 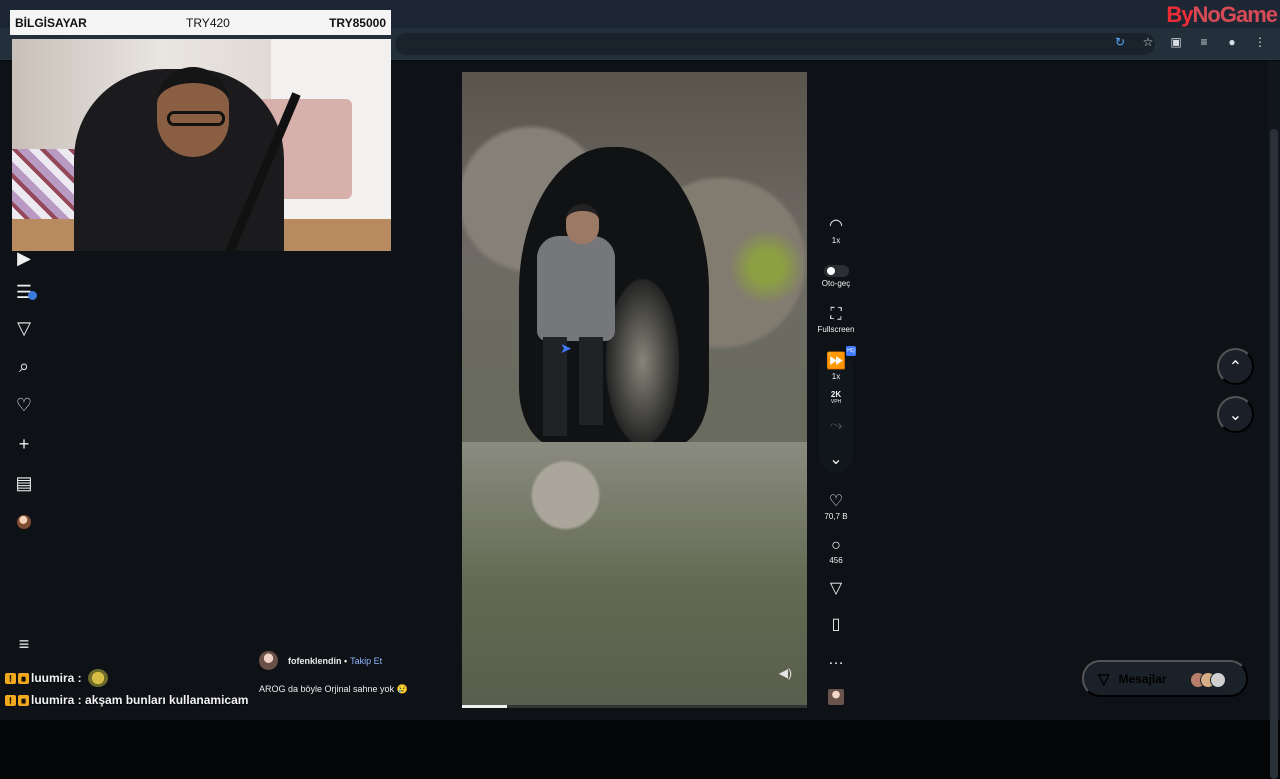 I want to click on fullscreen-label: Fullscreen, so click(x=836, y=329).